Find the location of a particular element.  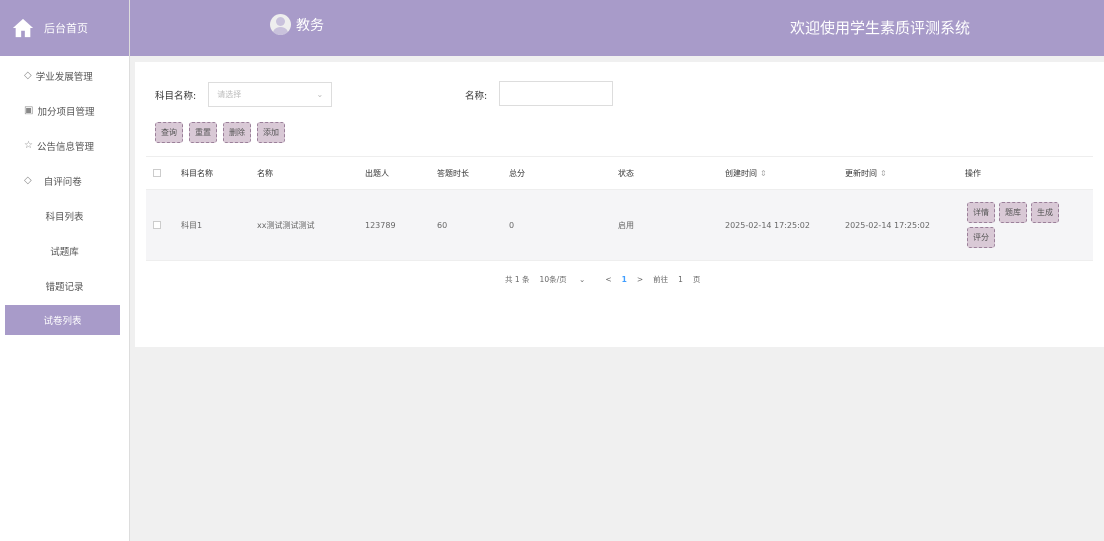

role-label: 教务 is located at coordinates (310, 25).